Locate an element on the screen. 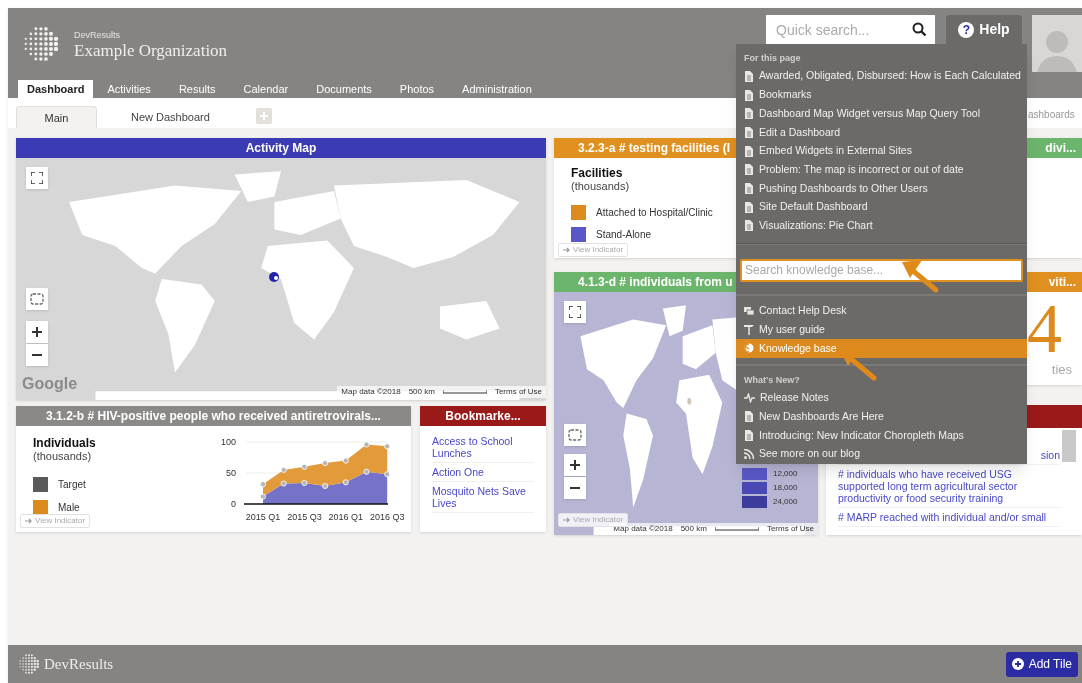  menu-heading: For this page is located at coordinates (772, 58).